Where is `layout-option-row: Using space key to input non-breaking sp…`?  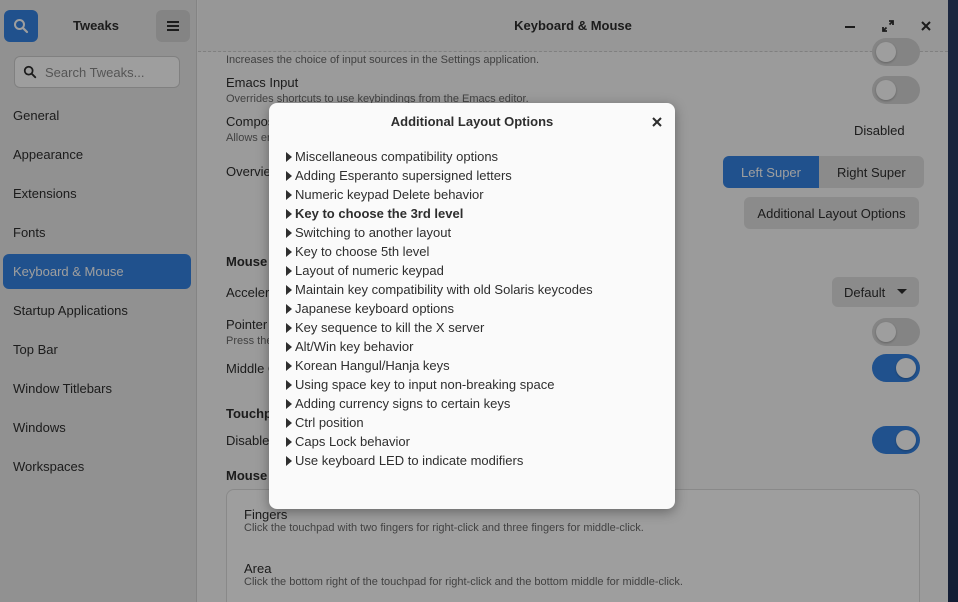 layout-option-row: Using space key to input non-breaking sp… is located at coordinates (473, 384).